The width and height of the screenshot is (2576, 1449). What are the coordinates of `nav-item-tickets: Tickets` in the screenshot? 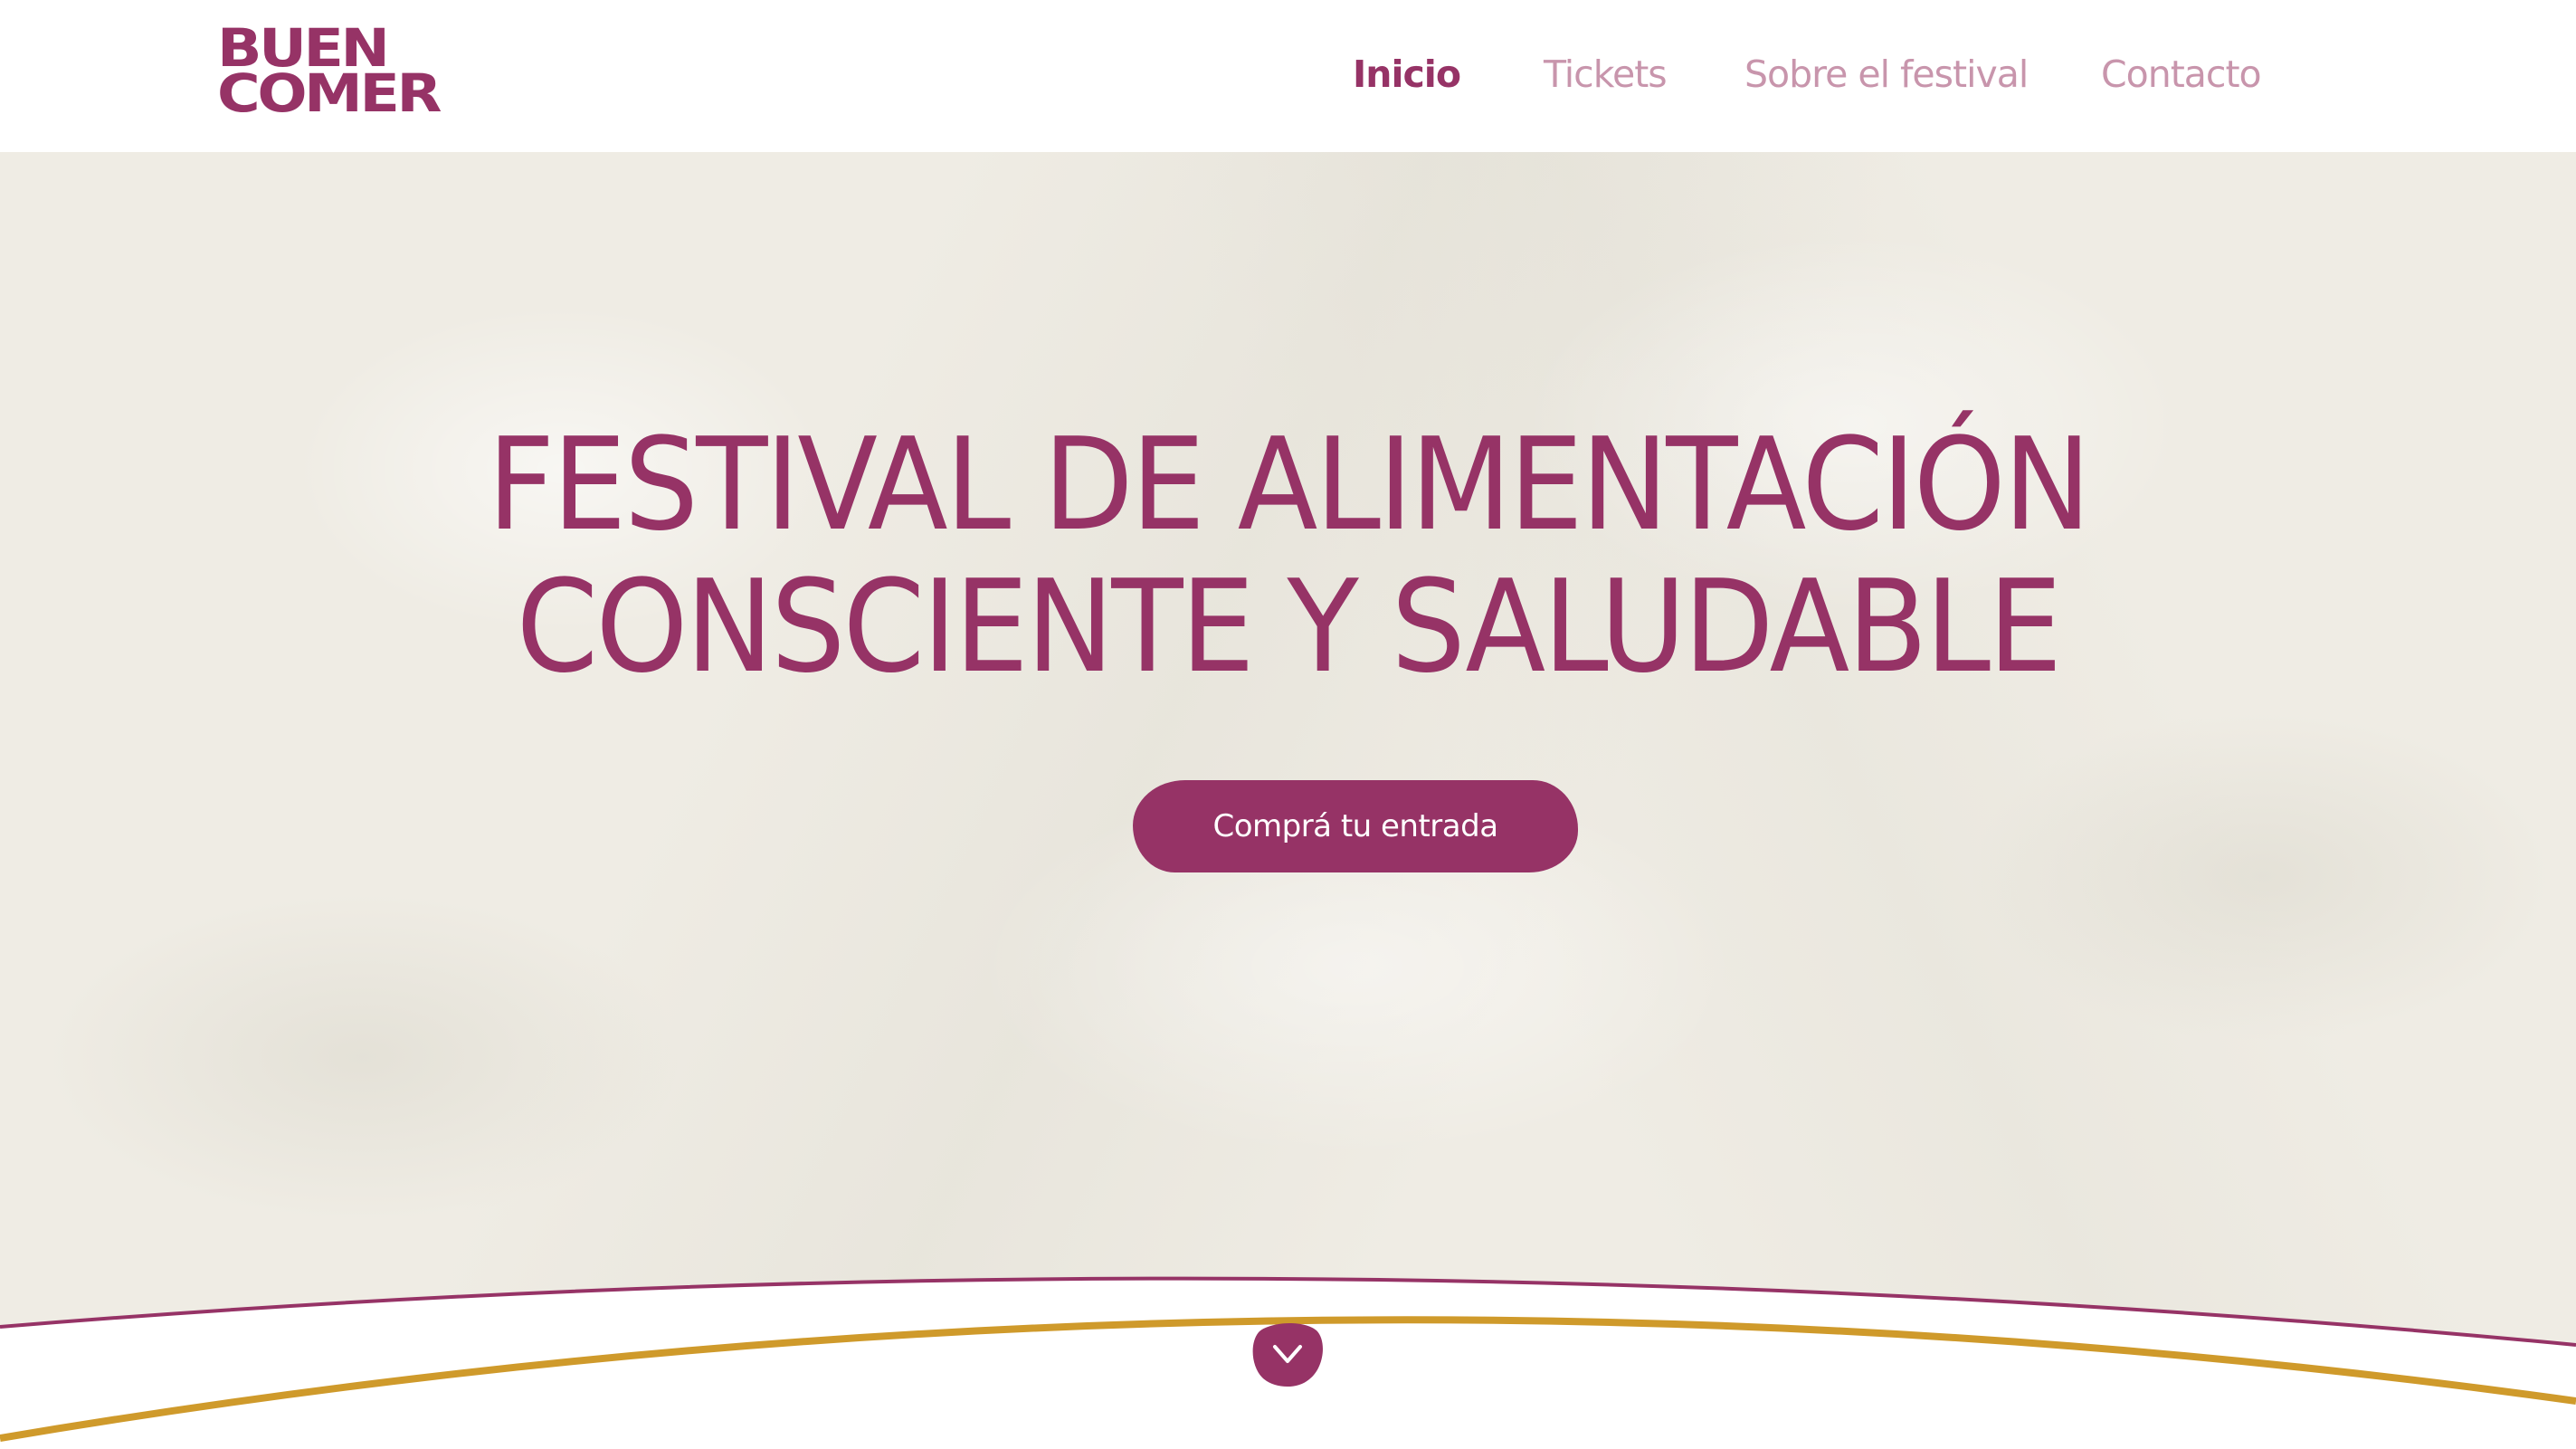 It's located at (1606, 74).